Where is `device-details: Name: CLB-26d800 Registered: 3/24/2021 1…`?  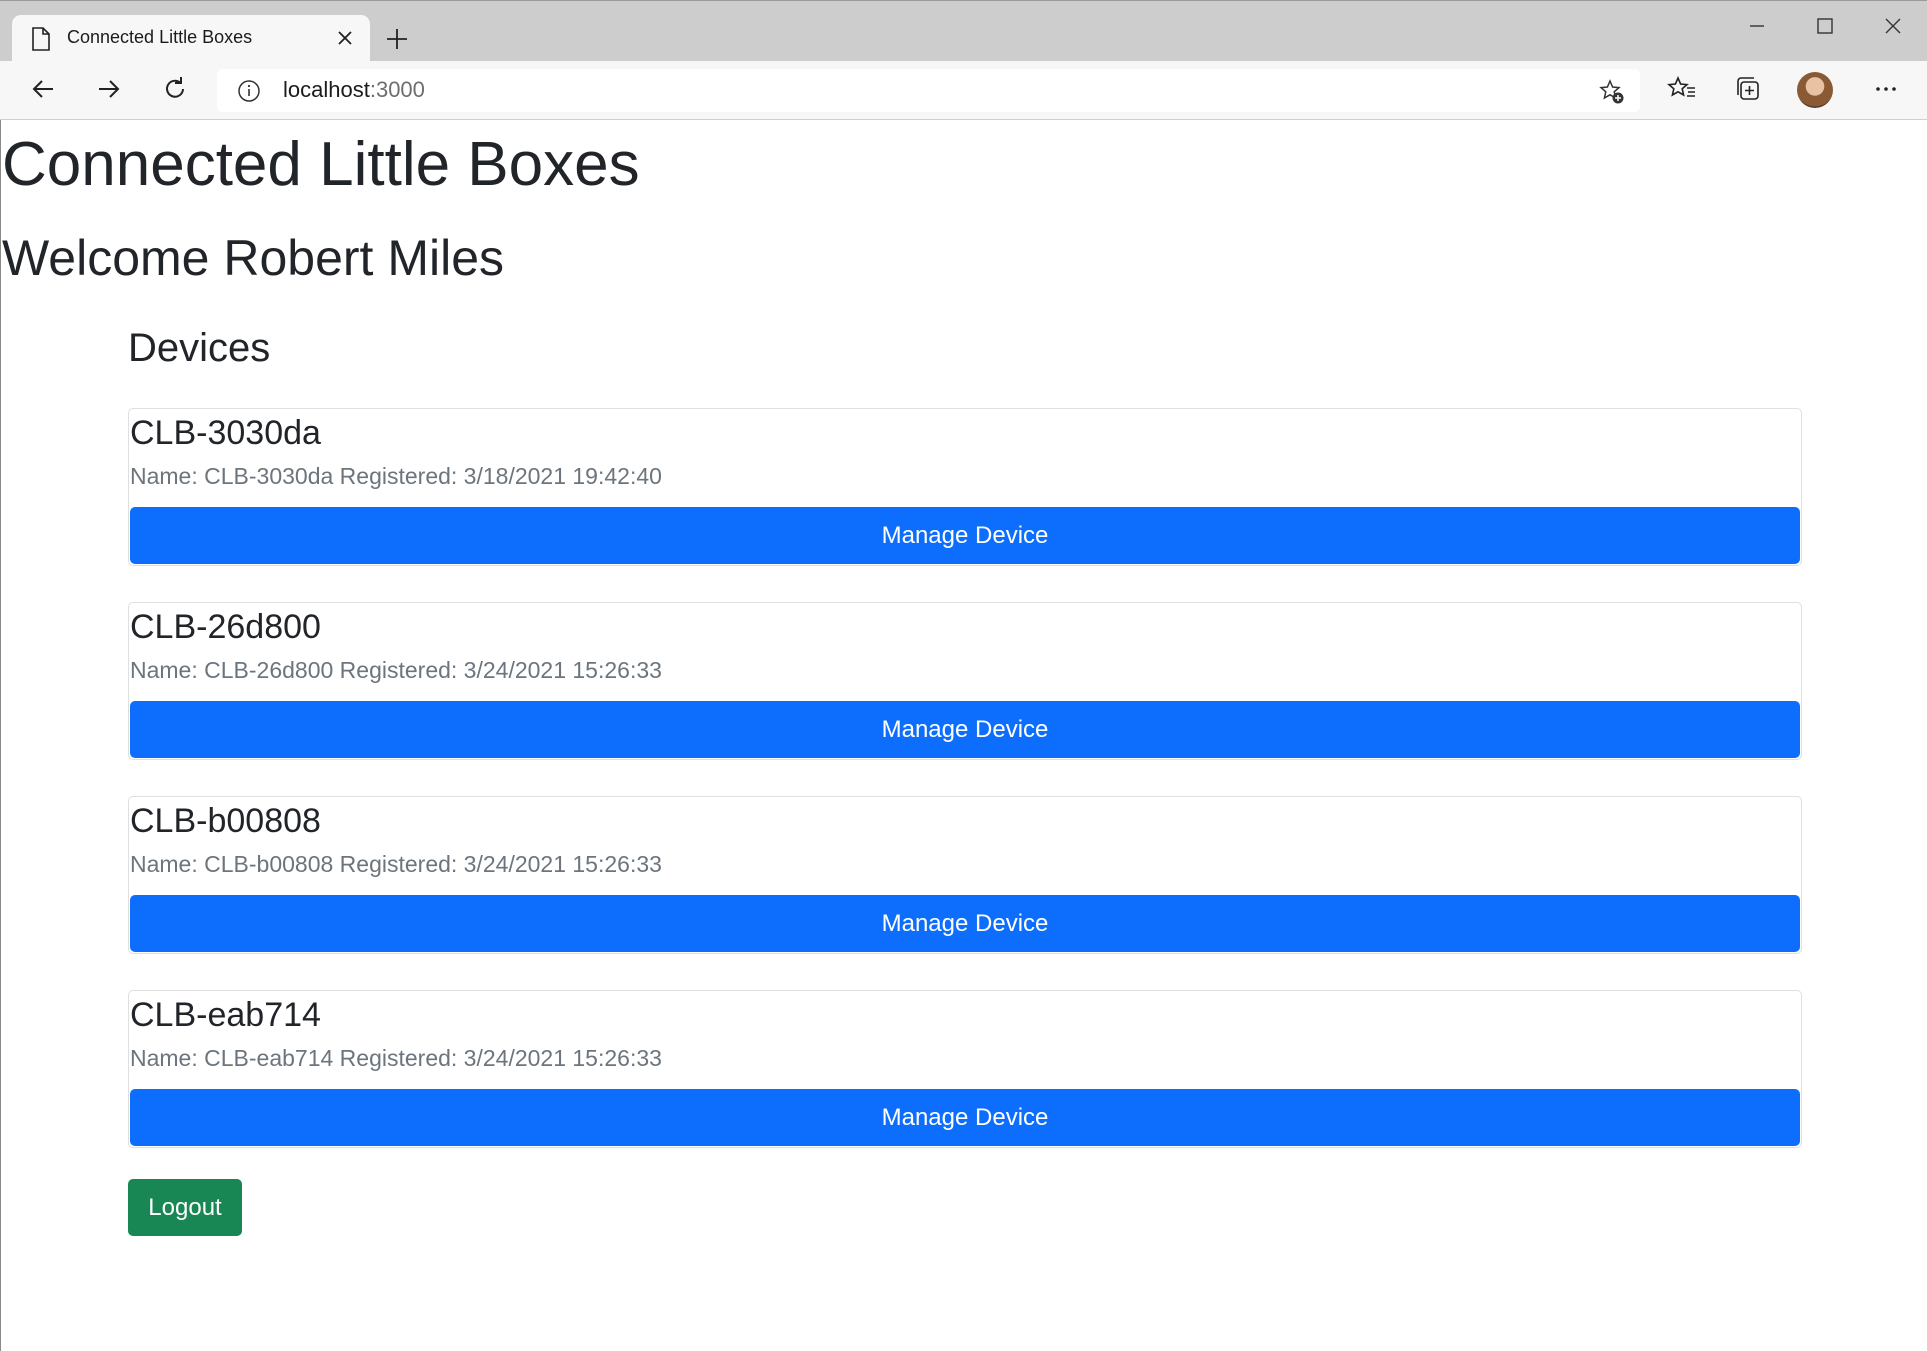
device-details: Name: CLB-26d800 Registered: 3/24/2021 1… is located at coordinates (396, 670).